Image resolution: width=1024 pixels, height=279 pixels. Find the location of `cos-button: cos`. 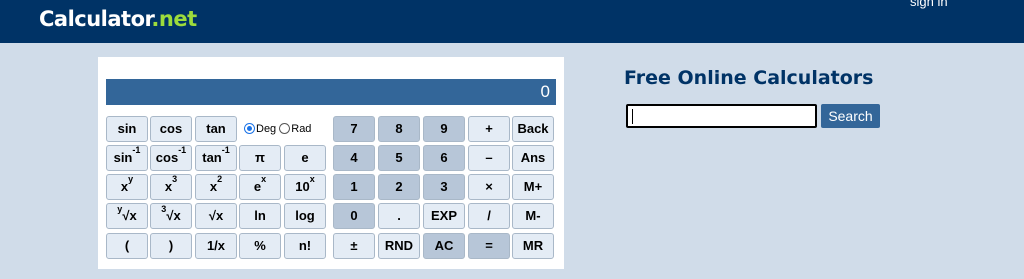

cos-button: cos is located at coordinates (171, 129).